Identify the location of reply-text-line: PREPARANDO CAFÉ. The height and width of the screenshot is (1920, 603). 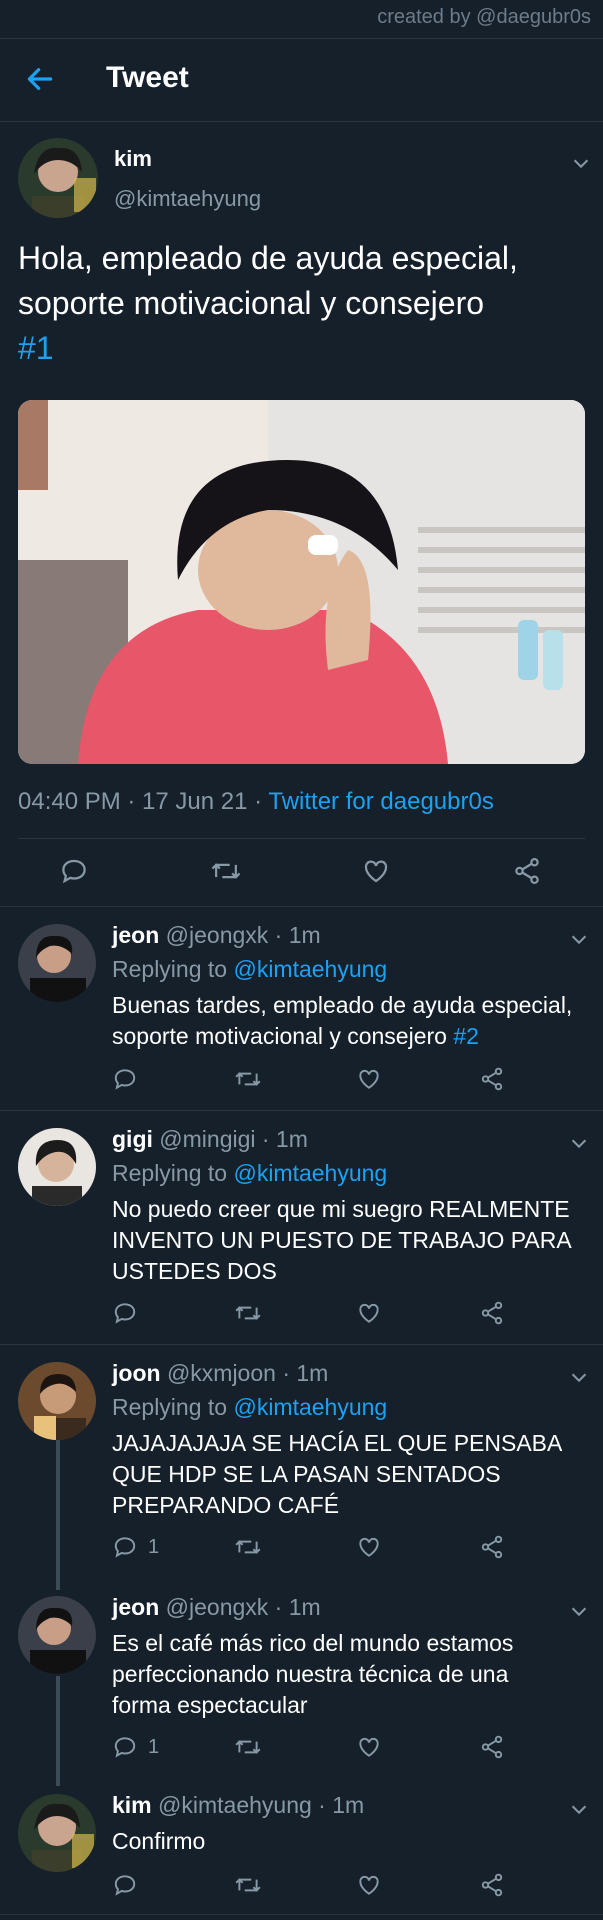
(226, 1505).